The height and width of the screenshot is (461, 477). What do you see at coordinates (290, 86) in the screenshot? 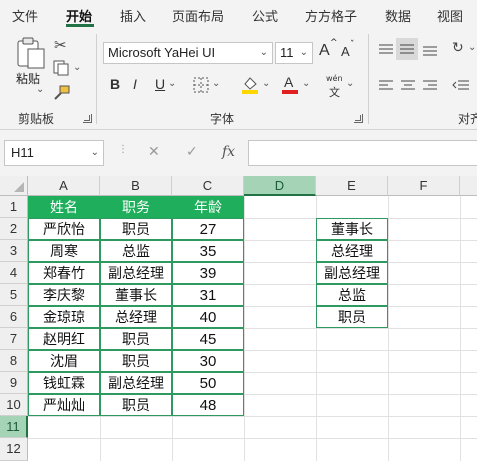
I see `font-color-icon: A` at bounding box center [290, 86].